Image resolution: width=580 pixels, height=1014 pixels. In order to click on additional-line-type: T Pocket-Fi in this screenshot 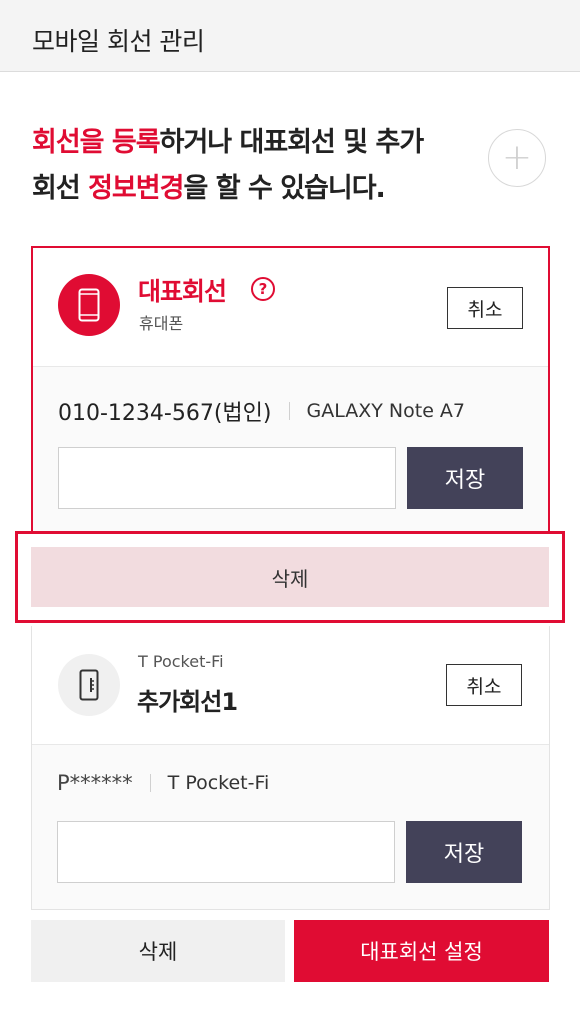, I will do `click(181, 661)`.